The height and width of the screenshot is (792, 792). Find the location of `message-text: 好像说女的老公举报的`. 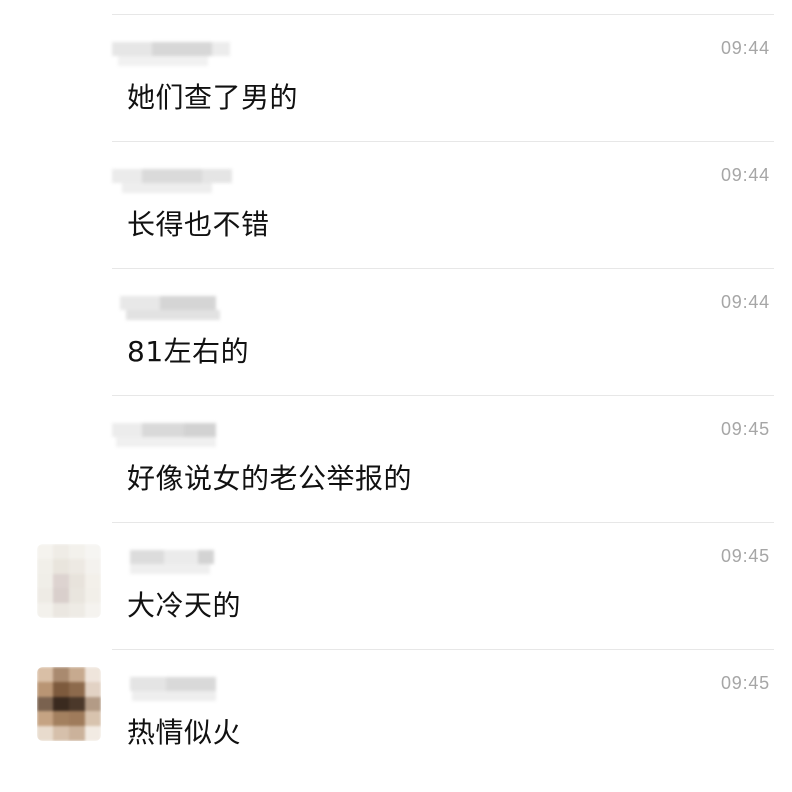

message-text: 好像说女的老公举报的 is located at coordinates (270, 478).